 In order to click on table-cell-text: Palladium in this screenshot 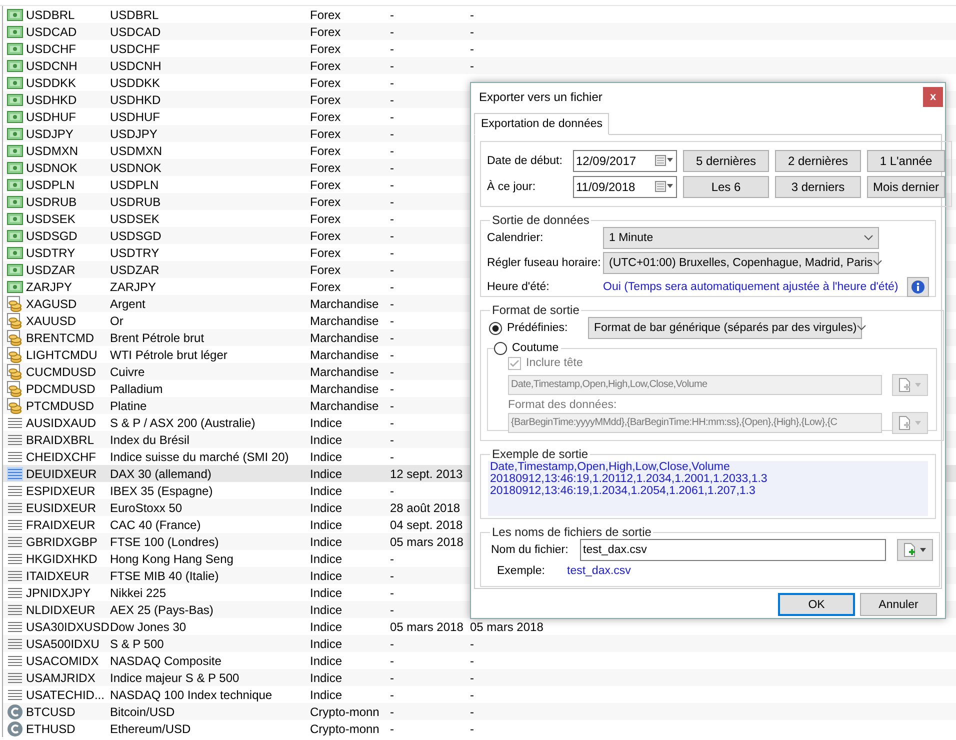, I will do `click(137, 389)`.